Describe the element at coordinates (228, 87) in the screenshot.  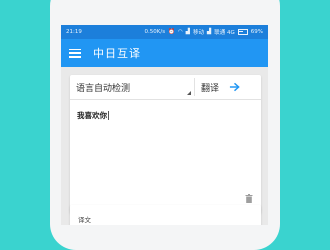
I see `translate-button: 翻译` at that location.